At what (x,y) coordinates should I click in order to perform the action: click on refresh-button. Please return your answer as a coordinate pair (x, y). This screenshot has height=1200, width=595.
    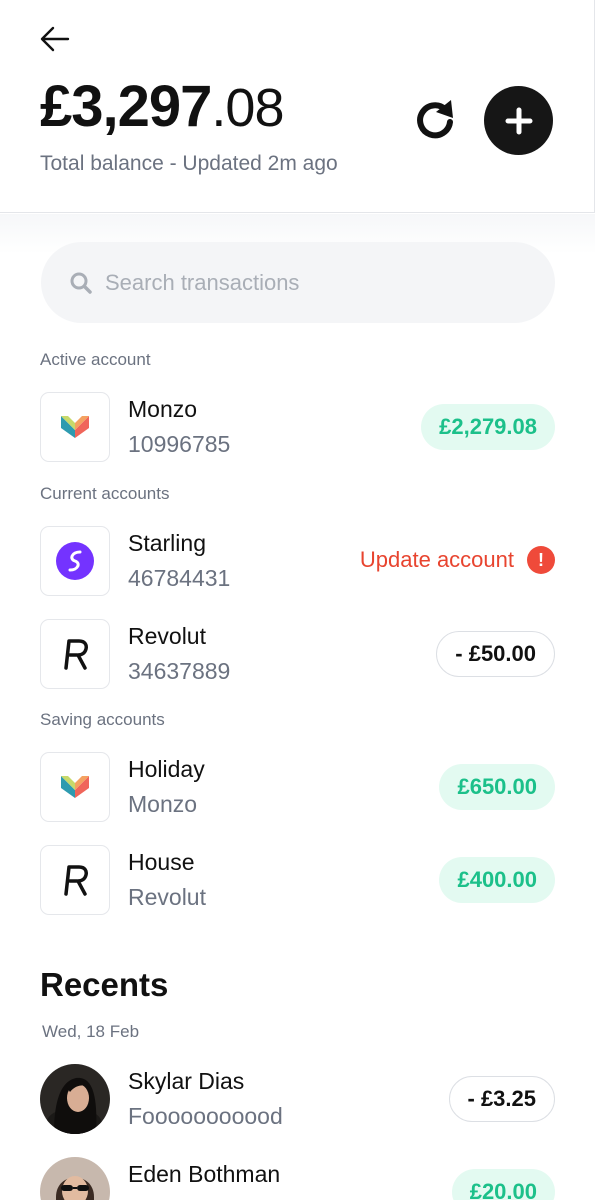
    Looking at the image, I should click on (435, 119).